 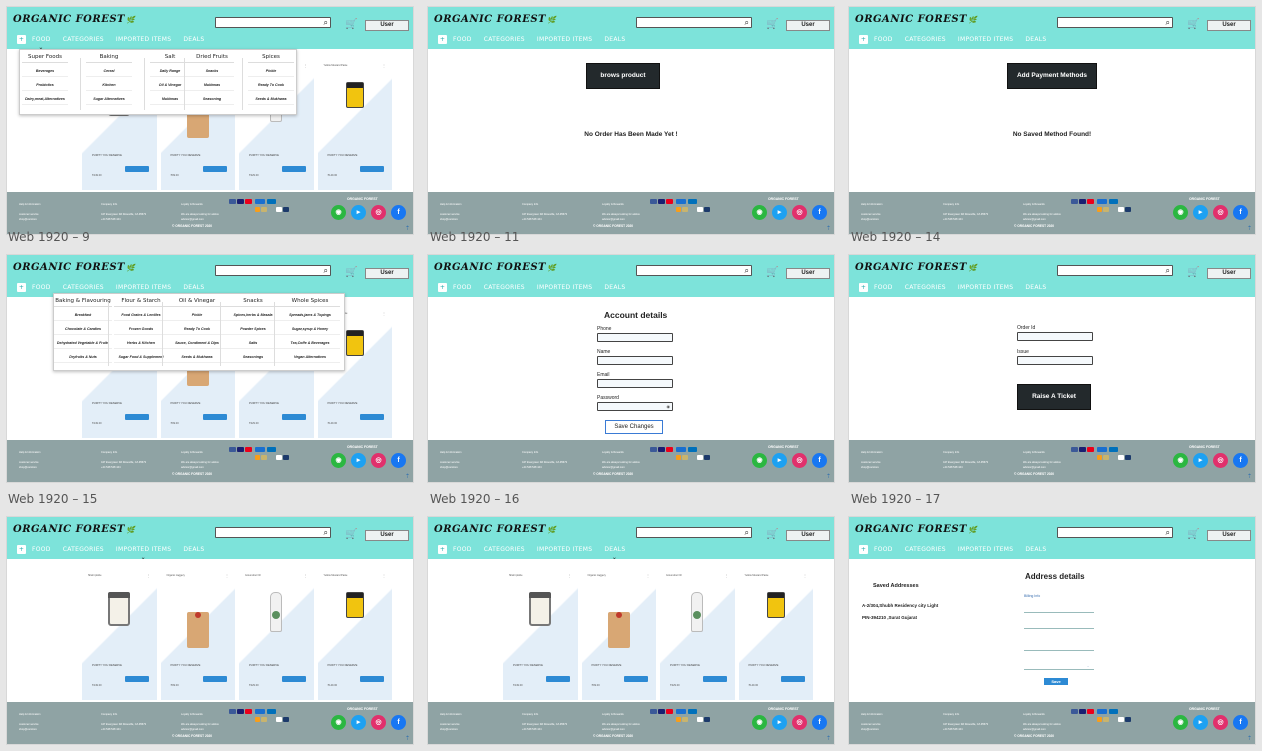 I want to click on nav-item-imported: IMPORTED ITEMS ⌄, so click(x=143, y=553).